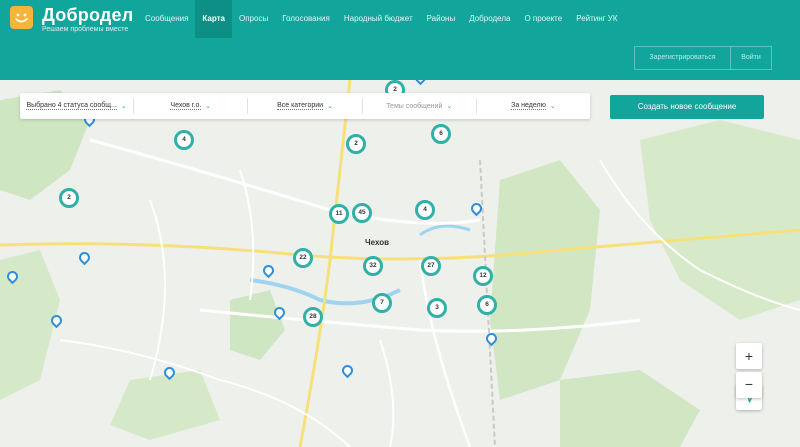 The image size is (800, 447). Describe the element at coordinates (751, 58) in the screenshot. I see `login-button: Войти` at that location.